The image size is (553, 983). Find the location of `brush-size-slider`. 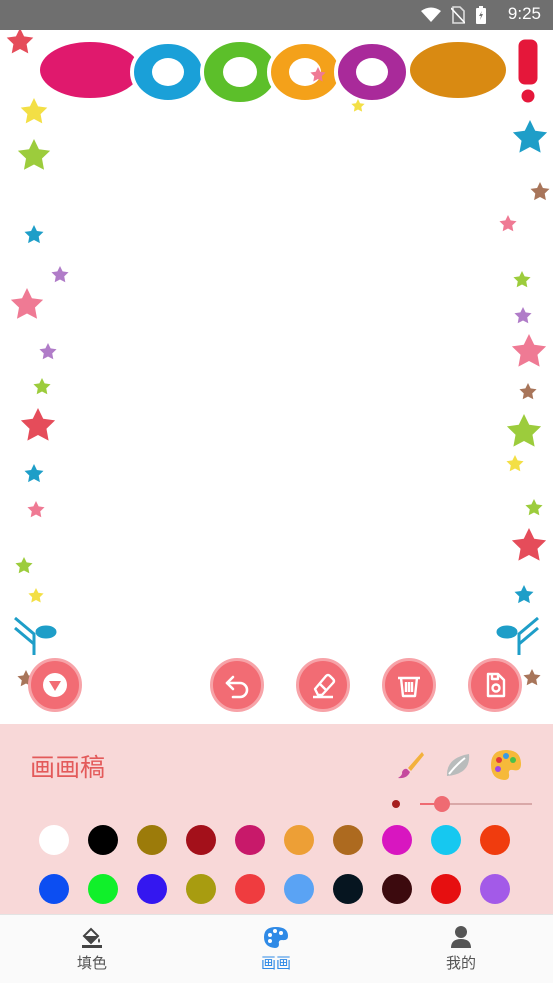

brush-size-slider is located at coordinates (476, 804).